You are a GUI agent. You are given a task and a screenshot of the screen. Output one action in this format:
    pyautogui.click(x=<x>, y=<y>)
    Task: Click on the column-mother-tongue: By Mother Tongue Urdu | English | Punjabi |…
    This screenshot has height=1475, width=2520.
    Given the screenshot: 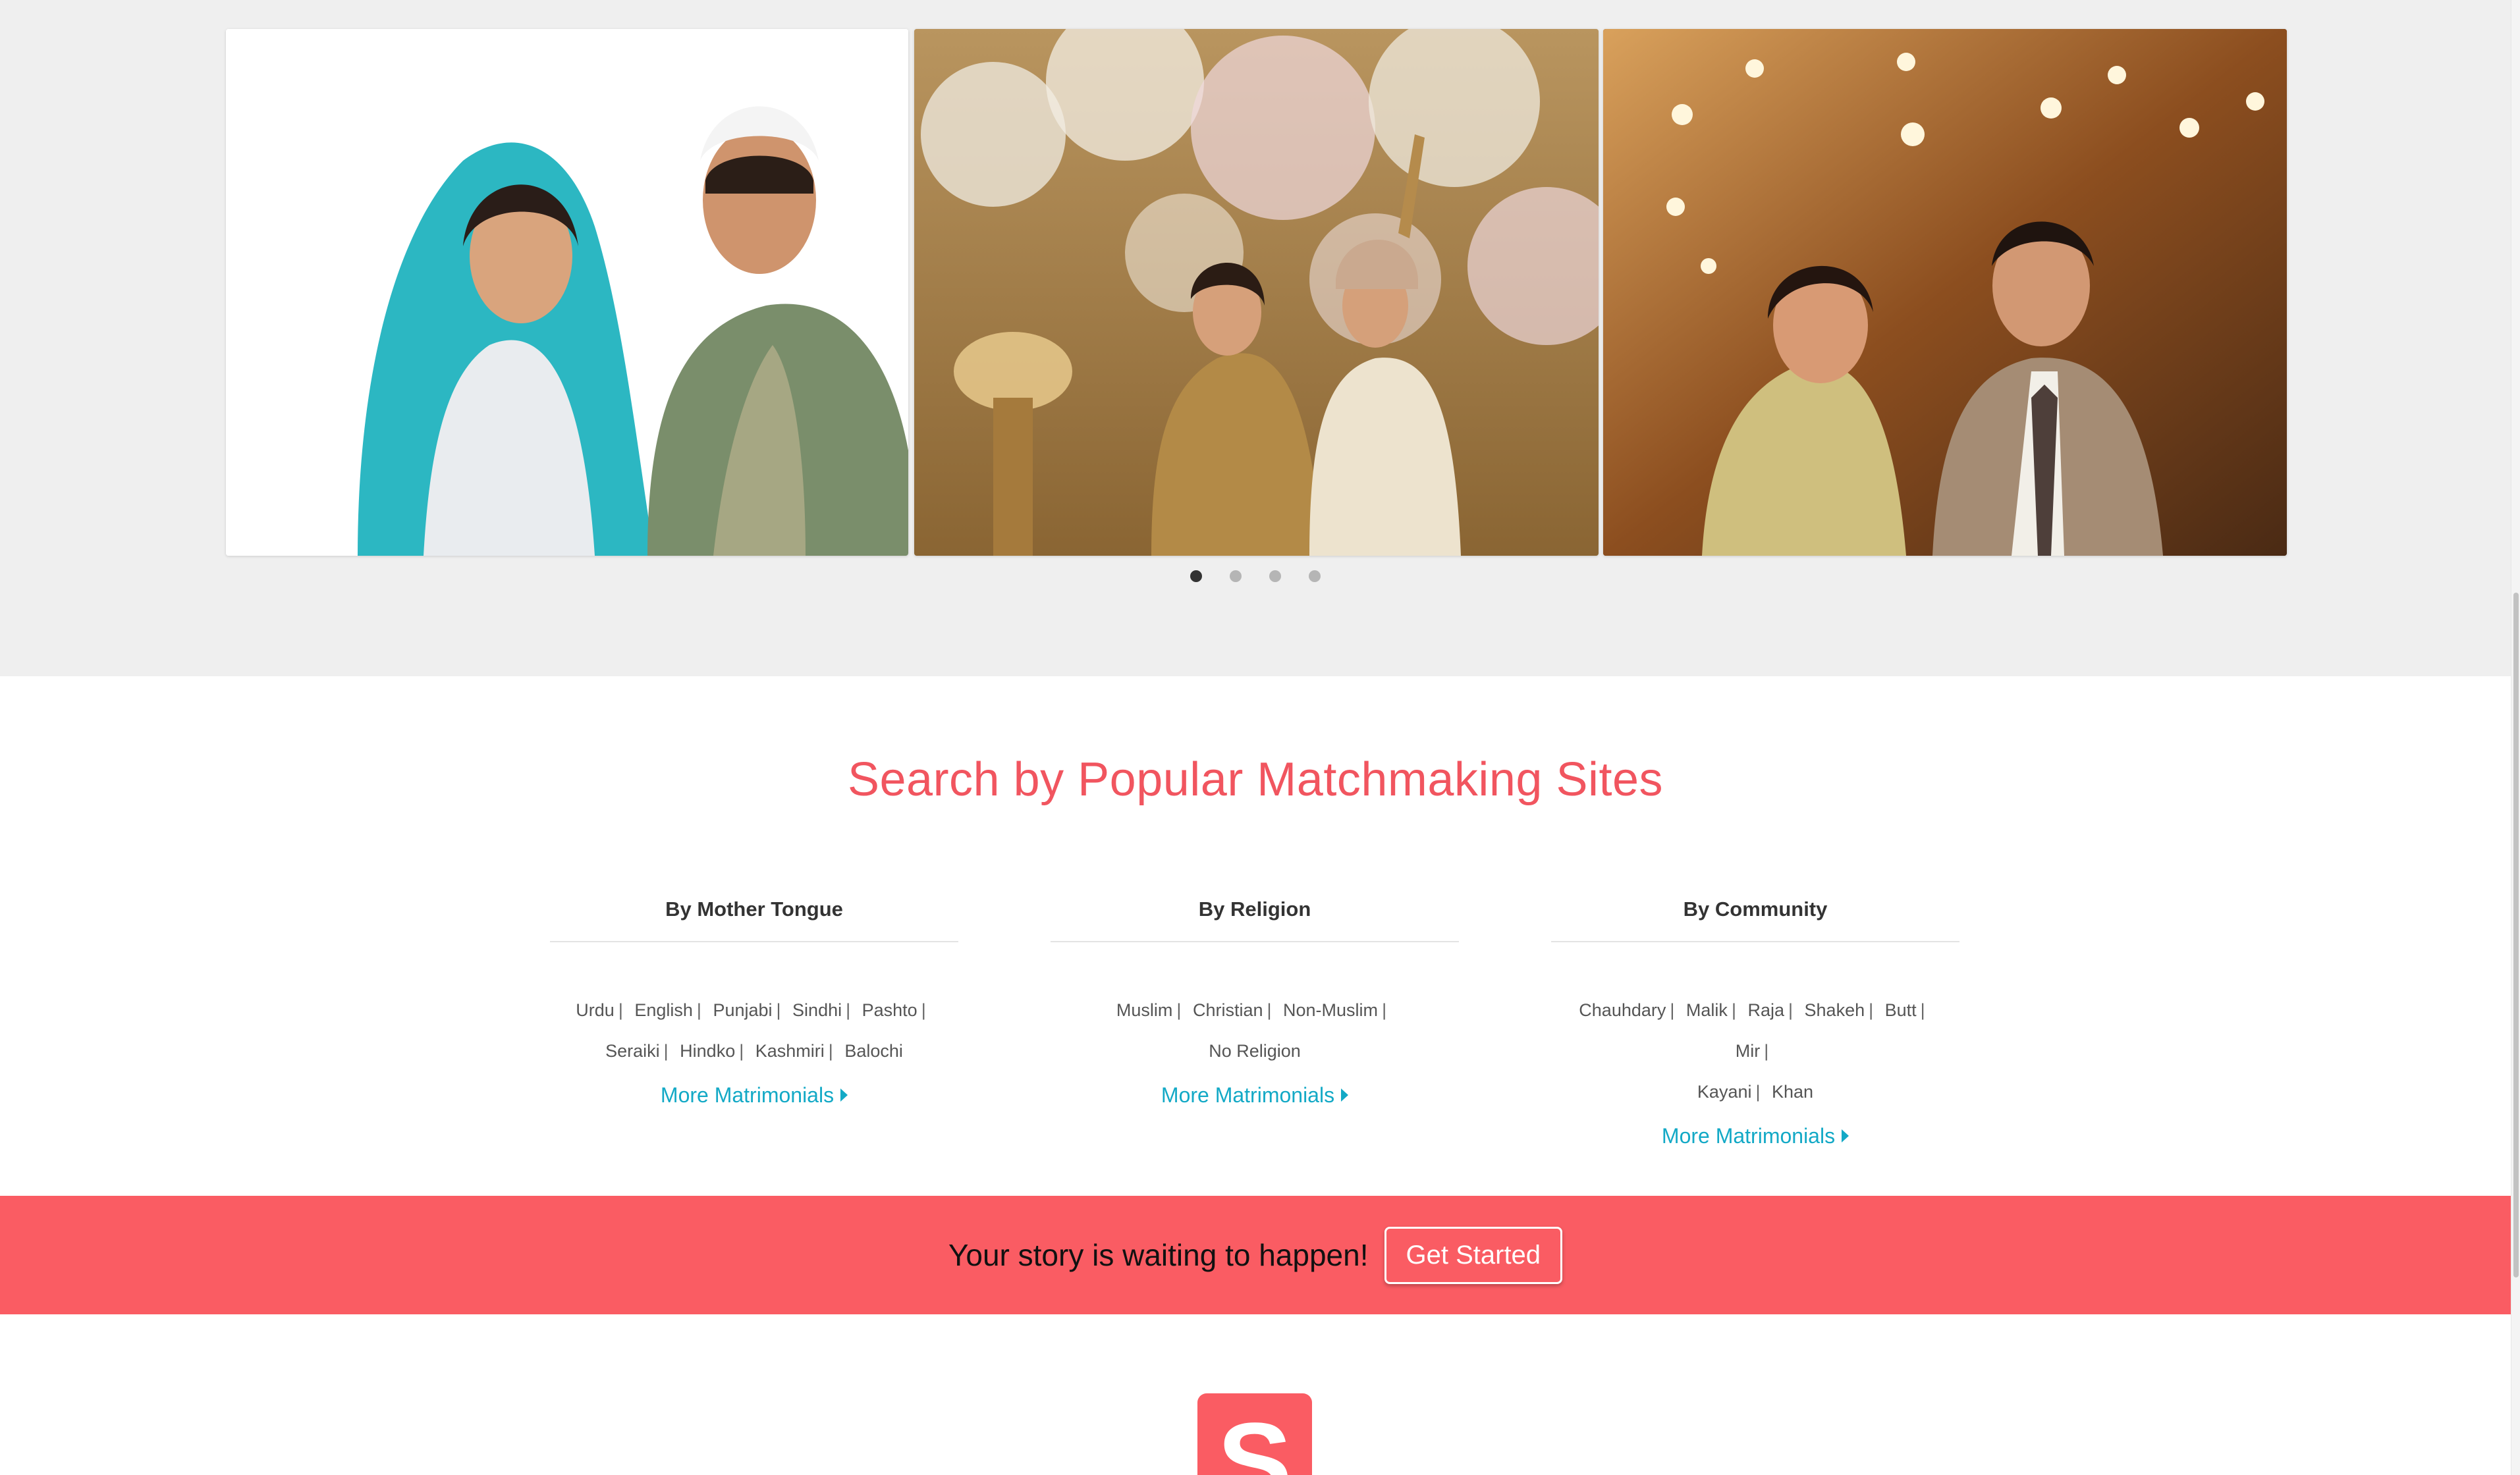 What is the action you would take?
    pyautogui.click(x=754, y=1003)
    